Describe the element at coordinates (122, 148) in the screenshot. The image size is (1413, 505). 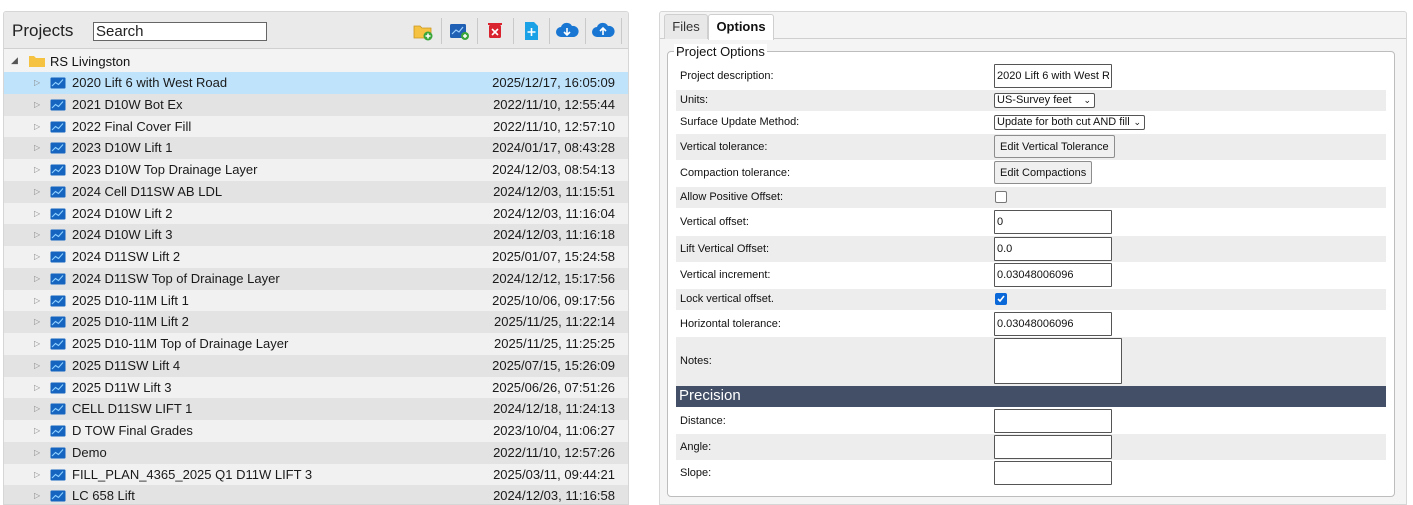
I see `project-name: 2023 D10W Lift 1` at that location.